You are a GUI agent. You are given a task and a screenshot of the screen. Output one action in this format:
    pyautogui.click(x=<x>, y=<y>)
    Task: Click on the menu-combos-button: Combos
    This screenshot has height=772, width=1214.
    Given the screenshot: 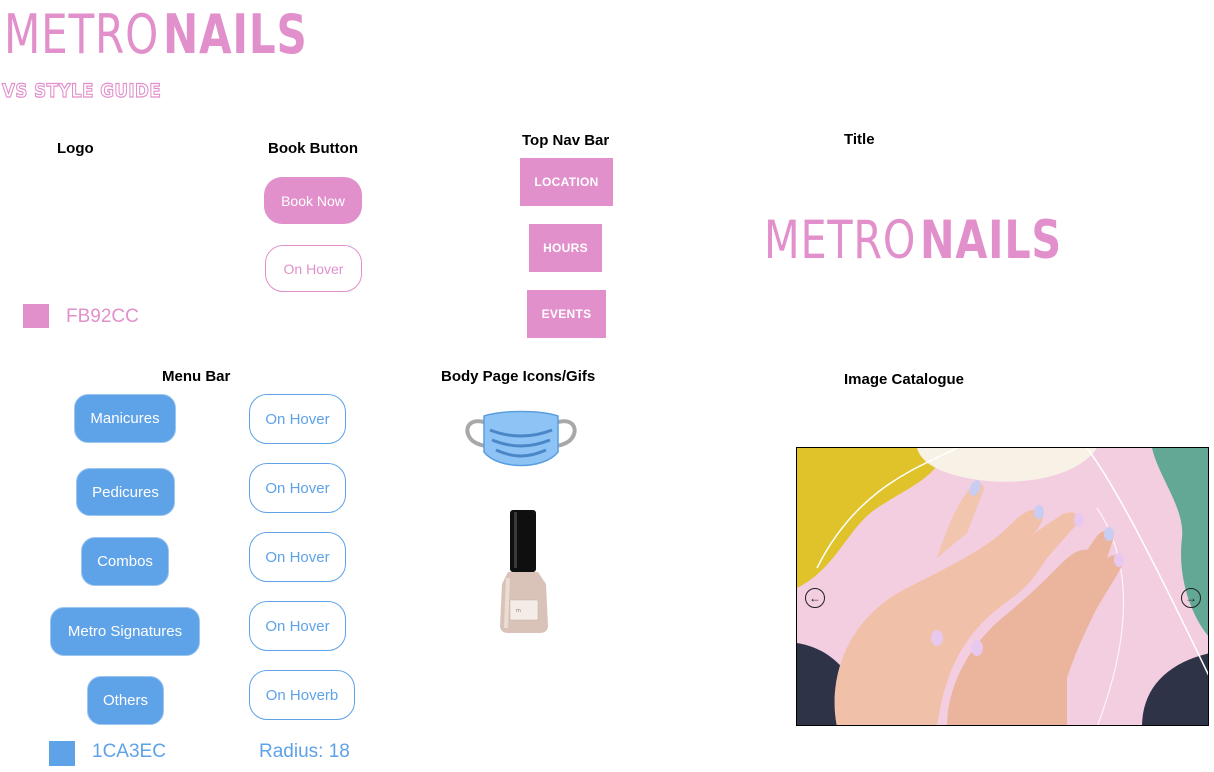 What is the action you would take?
    pyautogui.click(x=125, y=561)
    